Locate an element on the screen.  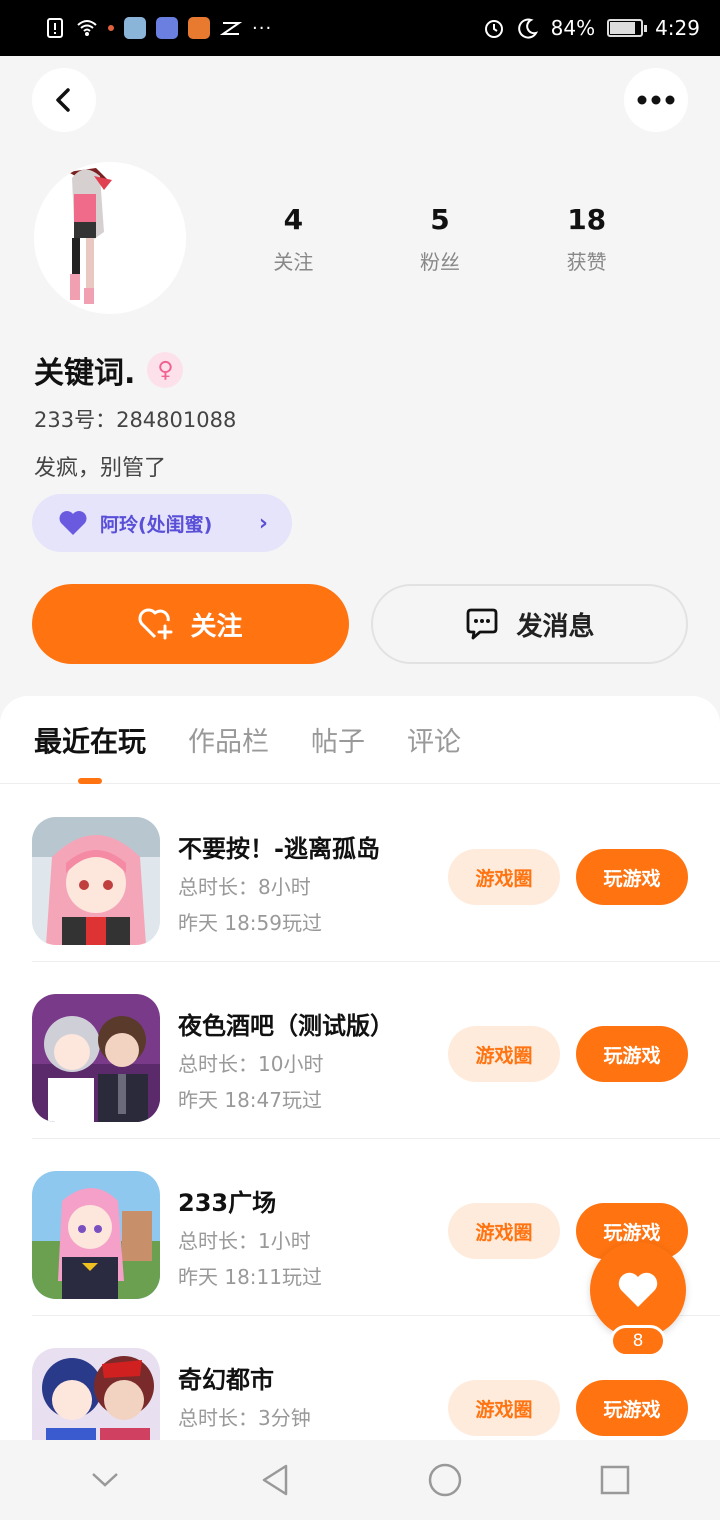
battery-percent: 84% is located at coordinates (573, 28).